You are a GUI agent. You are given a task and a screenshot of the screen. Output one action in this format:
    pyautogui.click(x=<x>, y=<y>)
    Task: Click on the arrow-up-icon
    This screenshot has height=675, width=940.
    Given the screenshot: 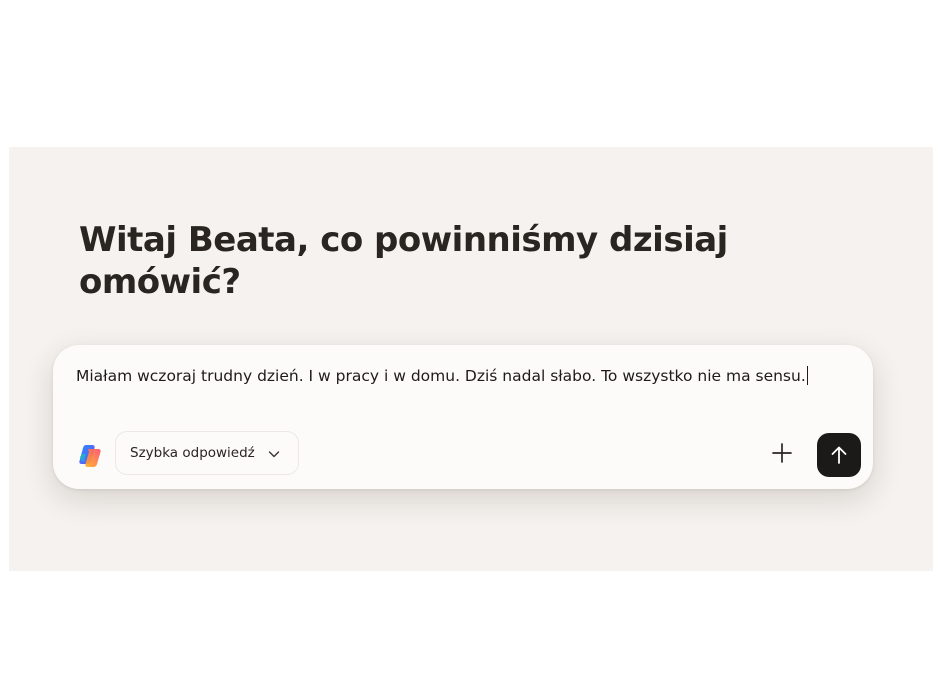 What is the action you would take?
    pyautogui.click(x=839, y=455)
    